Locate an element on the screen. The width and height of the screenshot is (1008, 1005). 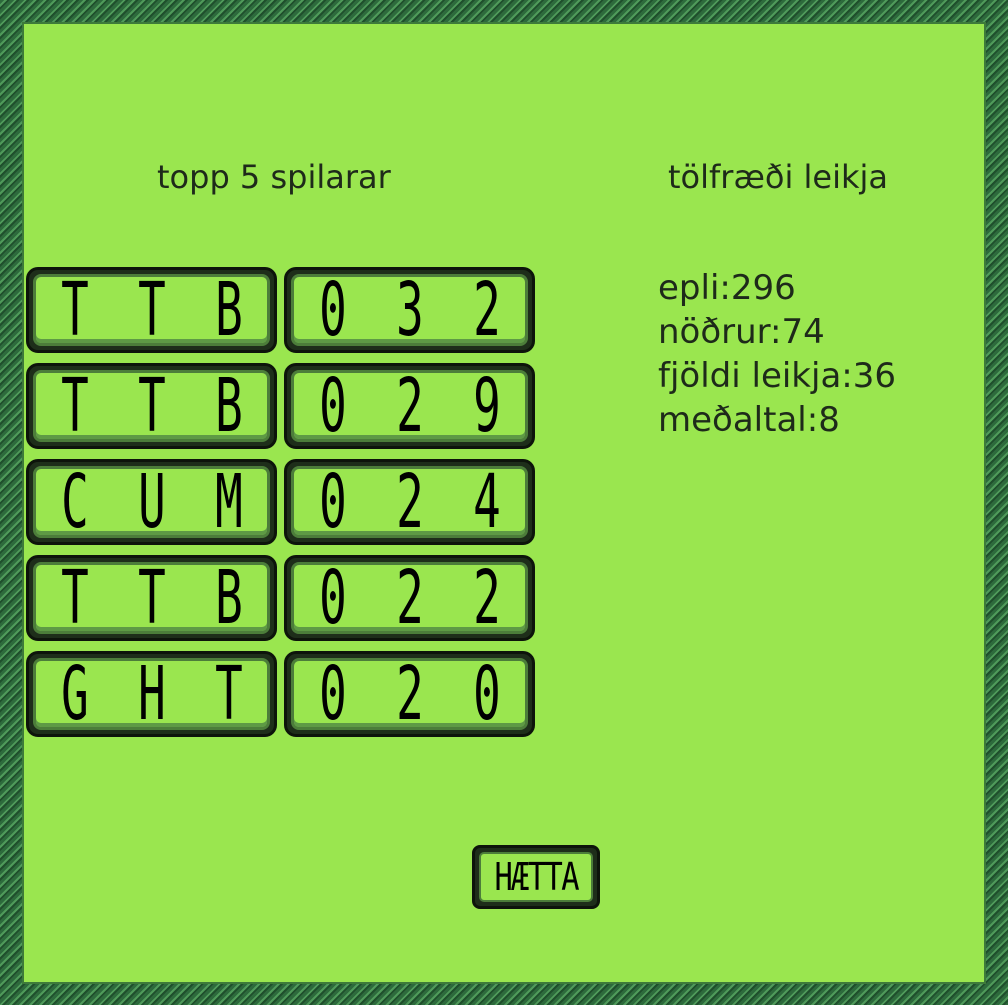
name-letter: G is located at coordinates (74, 694).